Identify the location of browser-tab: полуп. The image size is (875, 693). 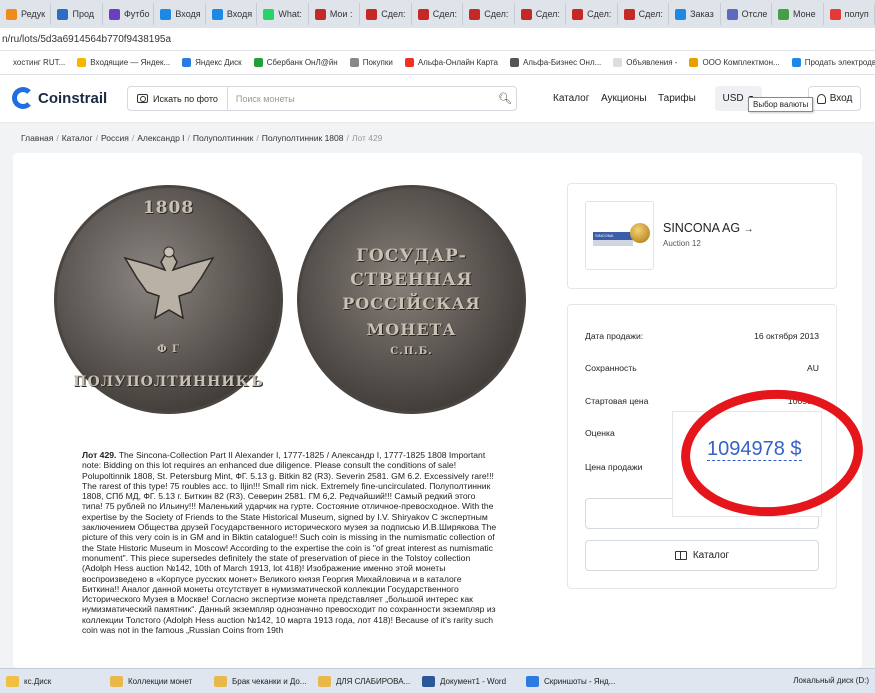
(850, 14).